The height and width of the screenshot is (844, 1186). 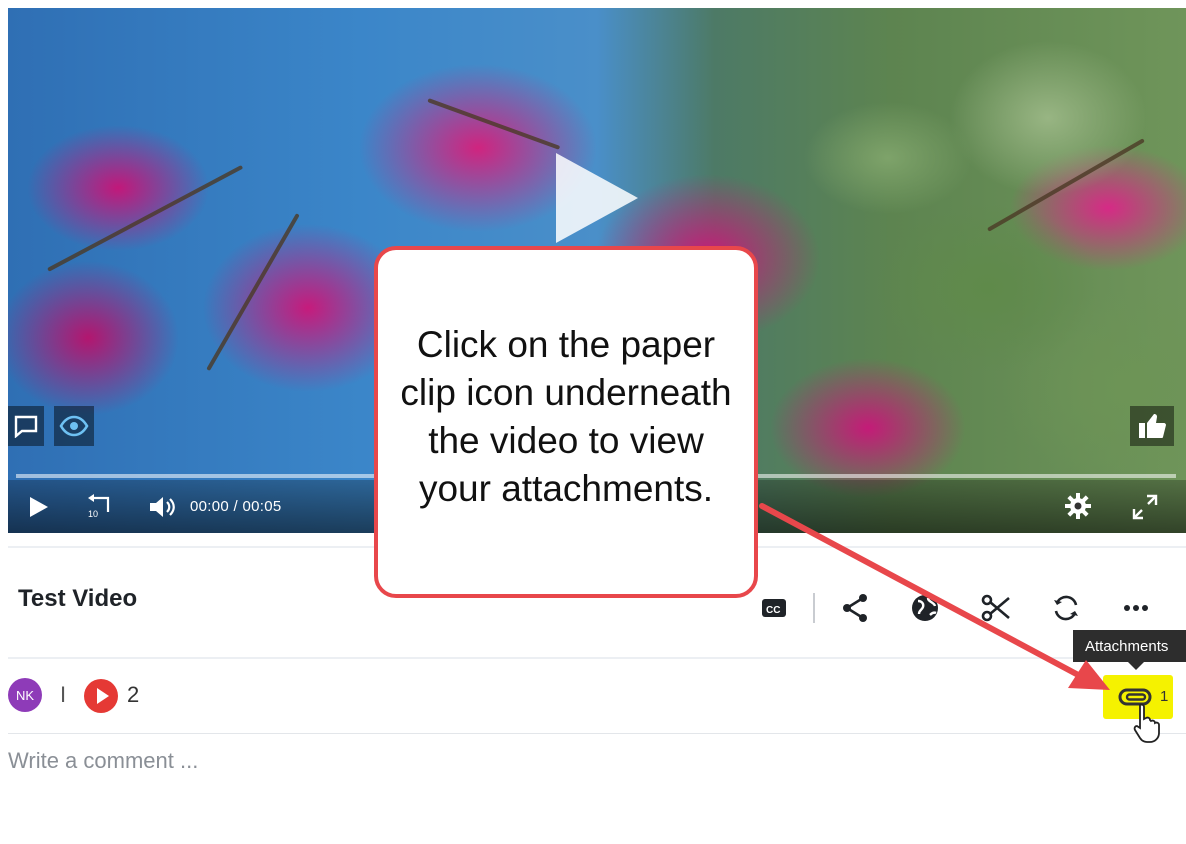 I want to click on play-count: 2, so click(x=133, y=694).